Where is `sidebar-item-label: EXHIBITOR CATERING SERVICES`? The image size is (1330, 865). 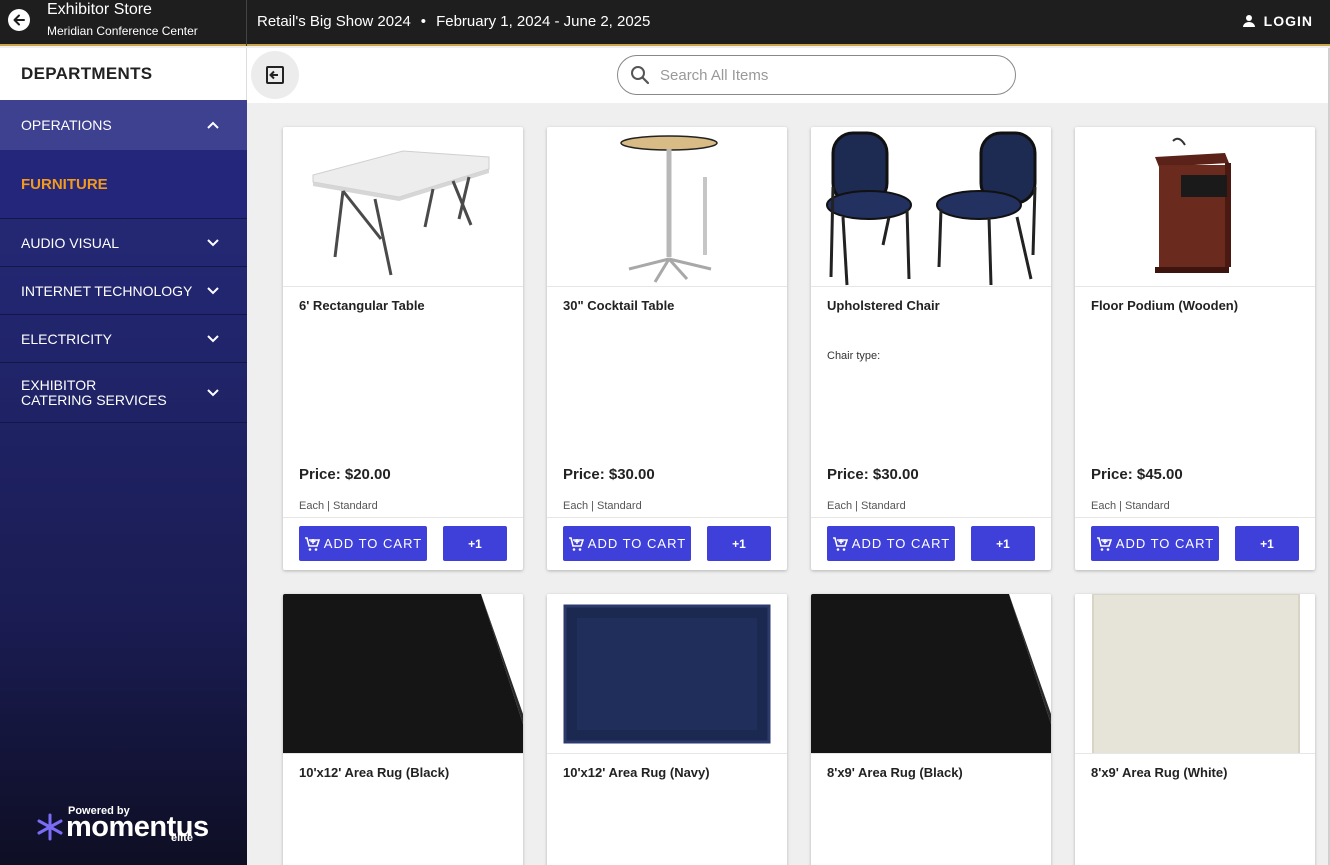 sidebar-item-label: EXHIBITOR CATERING SERVICES is located at coordinates (94, 392).